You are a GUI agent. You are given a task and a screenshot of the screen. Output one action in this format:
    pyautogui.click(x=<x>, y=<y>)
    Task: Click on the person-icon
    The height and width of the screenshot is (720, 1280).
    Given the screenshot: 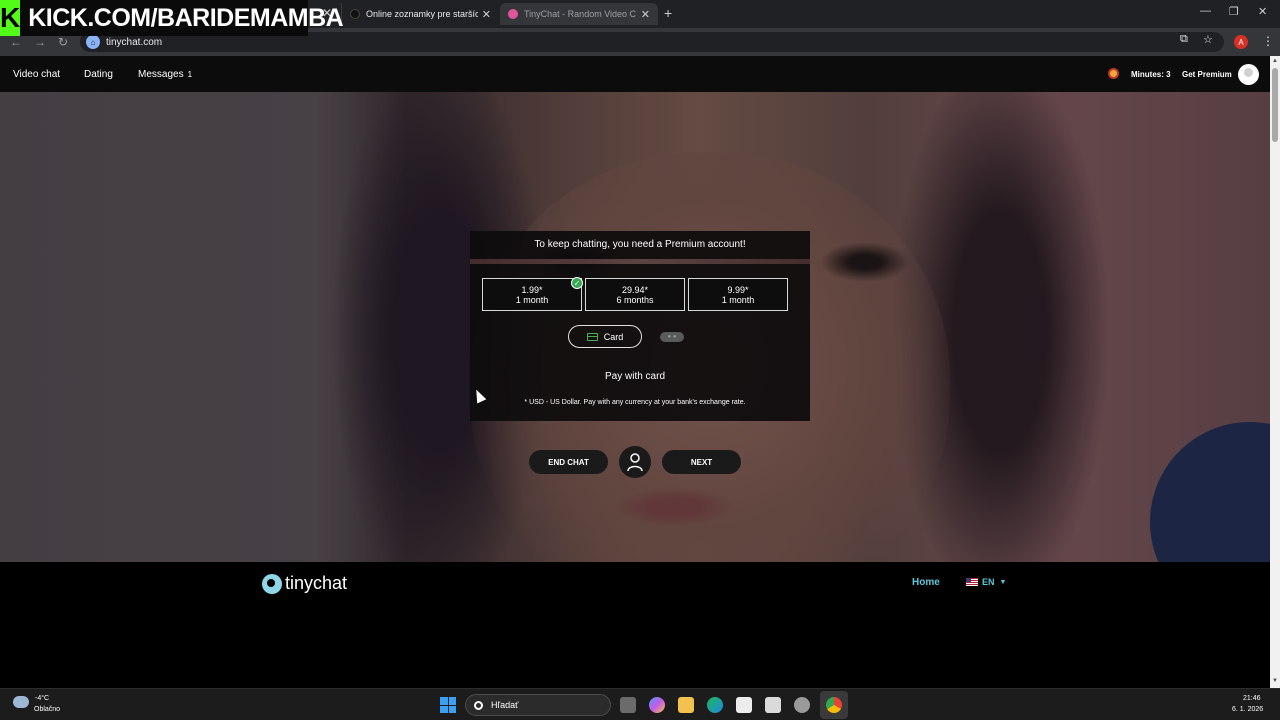 What is the action you would take?
    pyautogui.click(x=635, y=462)
    